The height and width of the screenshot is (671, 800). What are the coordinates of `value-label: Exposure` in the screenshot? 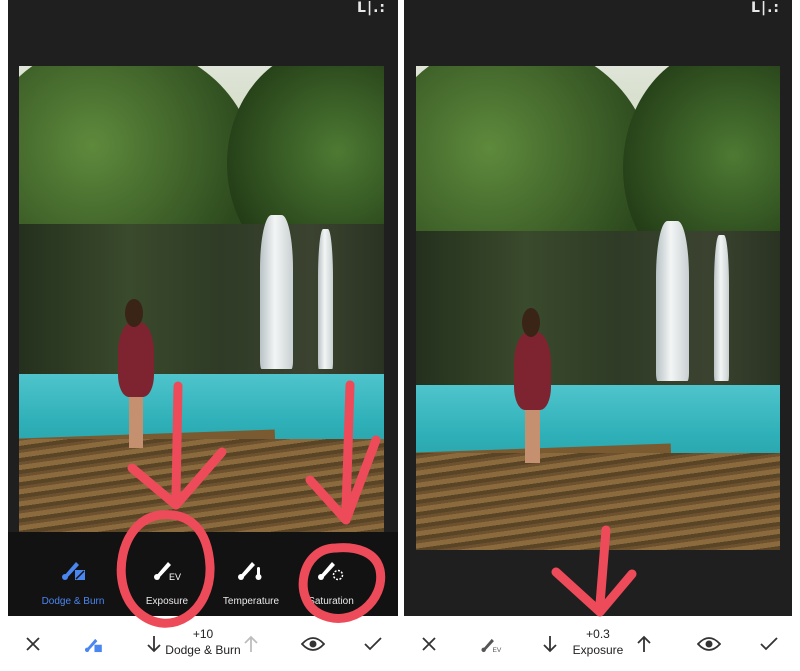 It's located at (598, 650).